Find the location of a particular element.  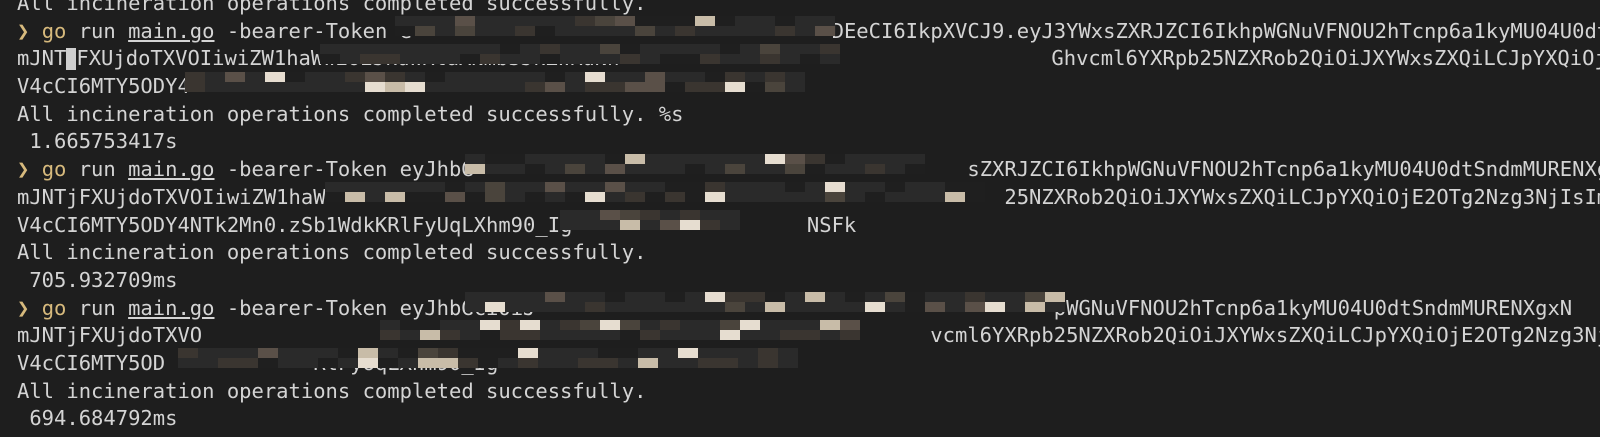

command-go: go is located at coordinates (54, 169).